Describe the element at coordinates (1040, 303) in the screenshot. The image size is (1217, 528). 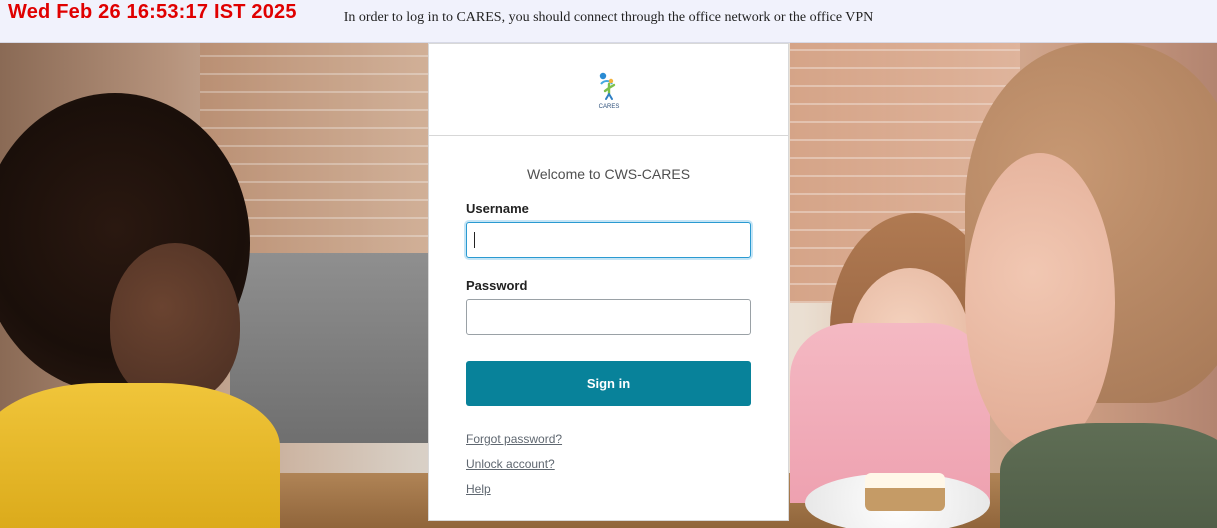
I see `woman-right-face` at that location.